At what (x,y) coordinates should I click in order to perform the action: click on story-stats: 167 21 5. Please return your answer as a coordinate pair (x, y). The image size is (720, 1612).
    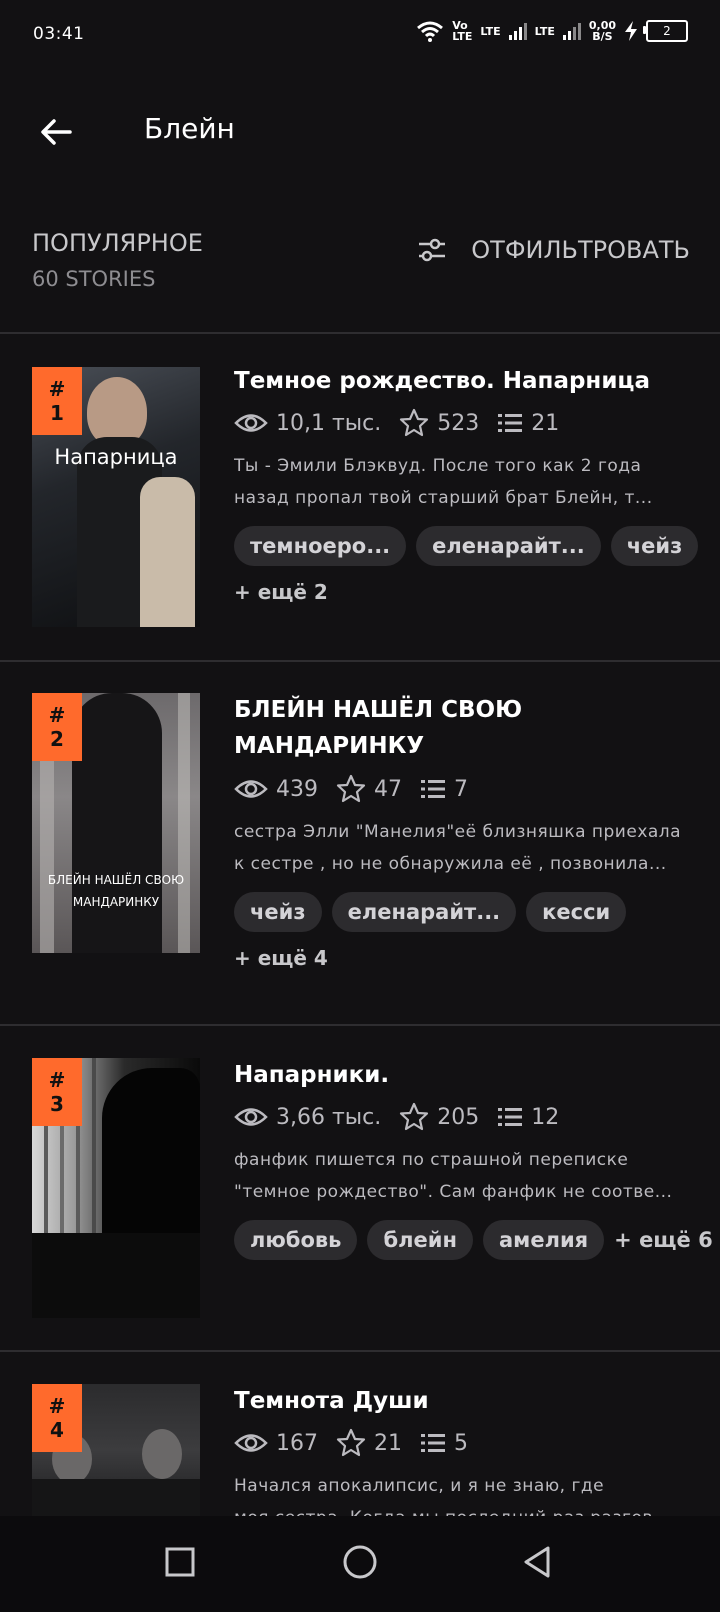
    Looking at the image, I should click on (463, 1443).